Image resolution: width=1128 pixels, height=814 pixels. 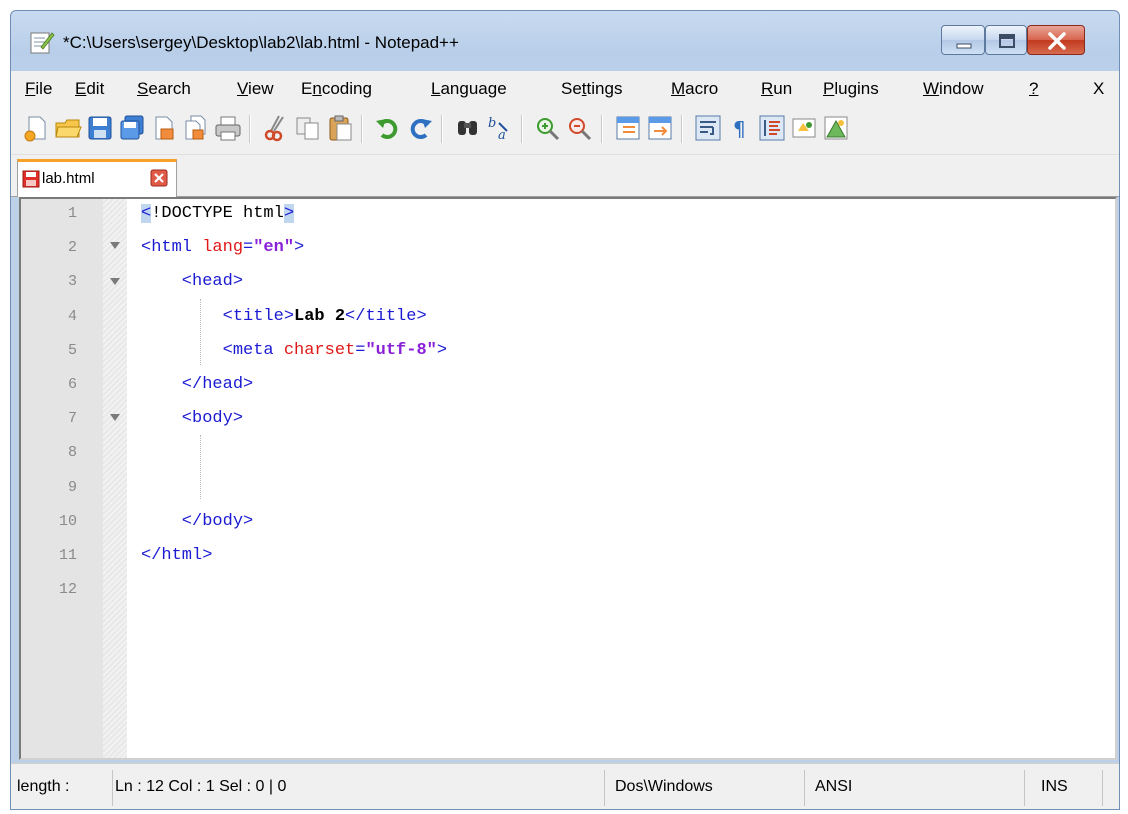 What do you see at coordinates (68, 128) in the screenshot?
I see `open-file-icon` at bounding box center [68, 128].